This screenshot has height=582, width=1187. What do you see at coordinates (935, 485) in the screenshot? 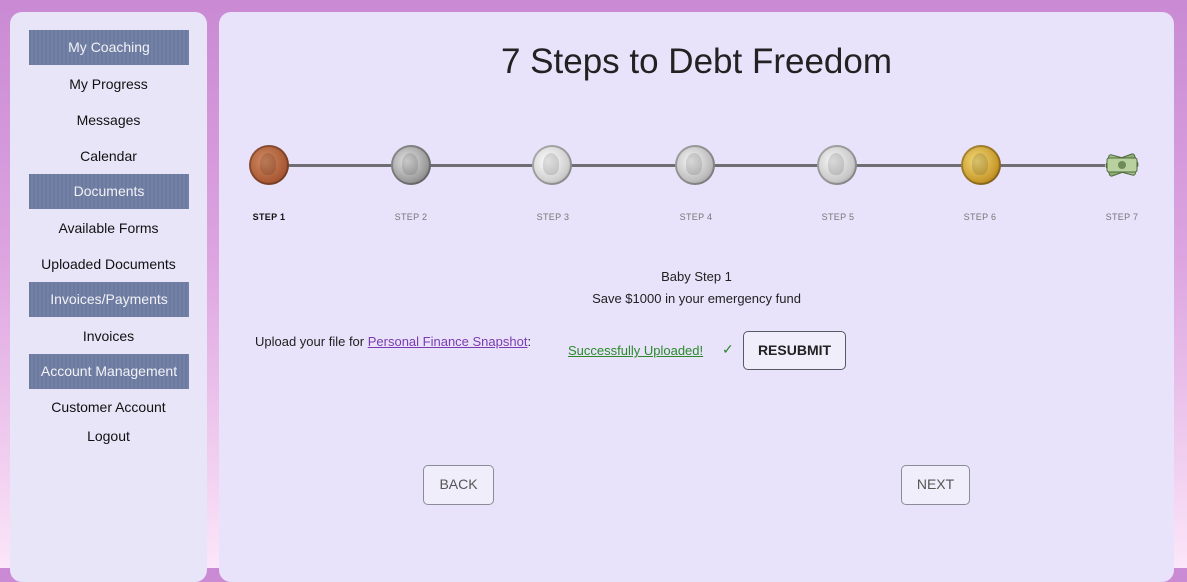
I see `next-button: NEXT` at bounding box center [935, 485].